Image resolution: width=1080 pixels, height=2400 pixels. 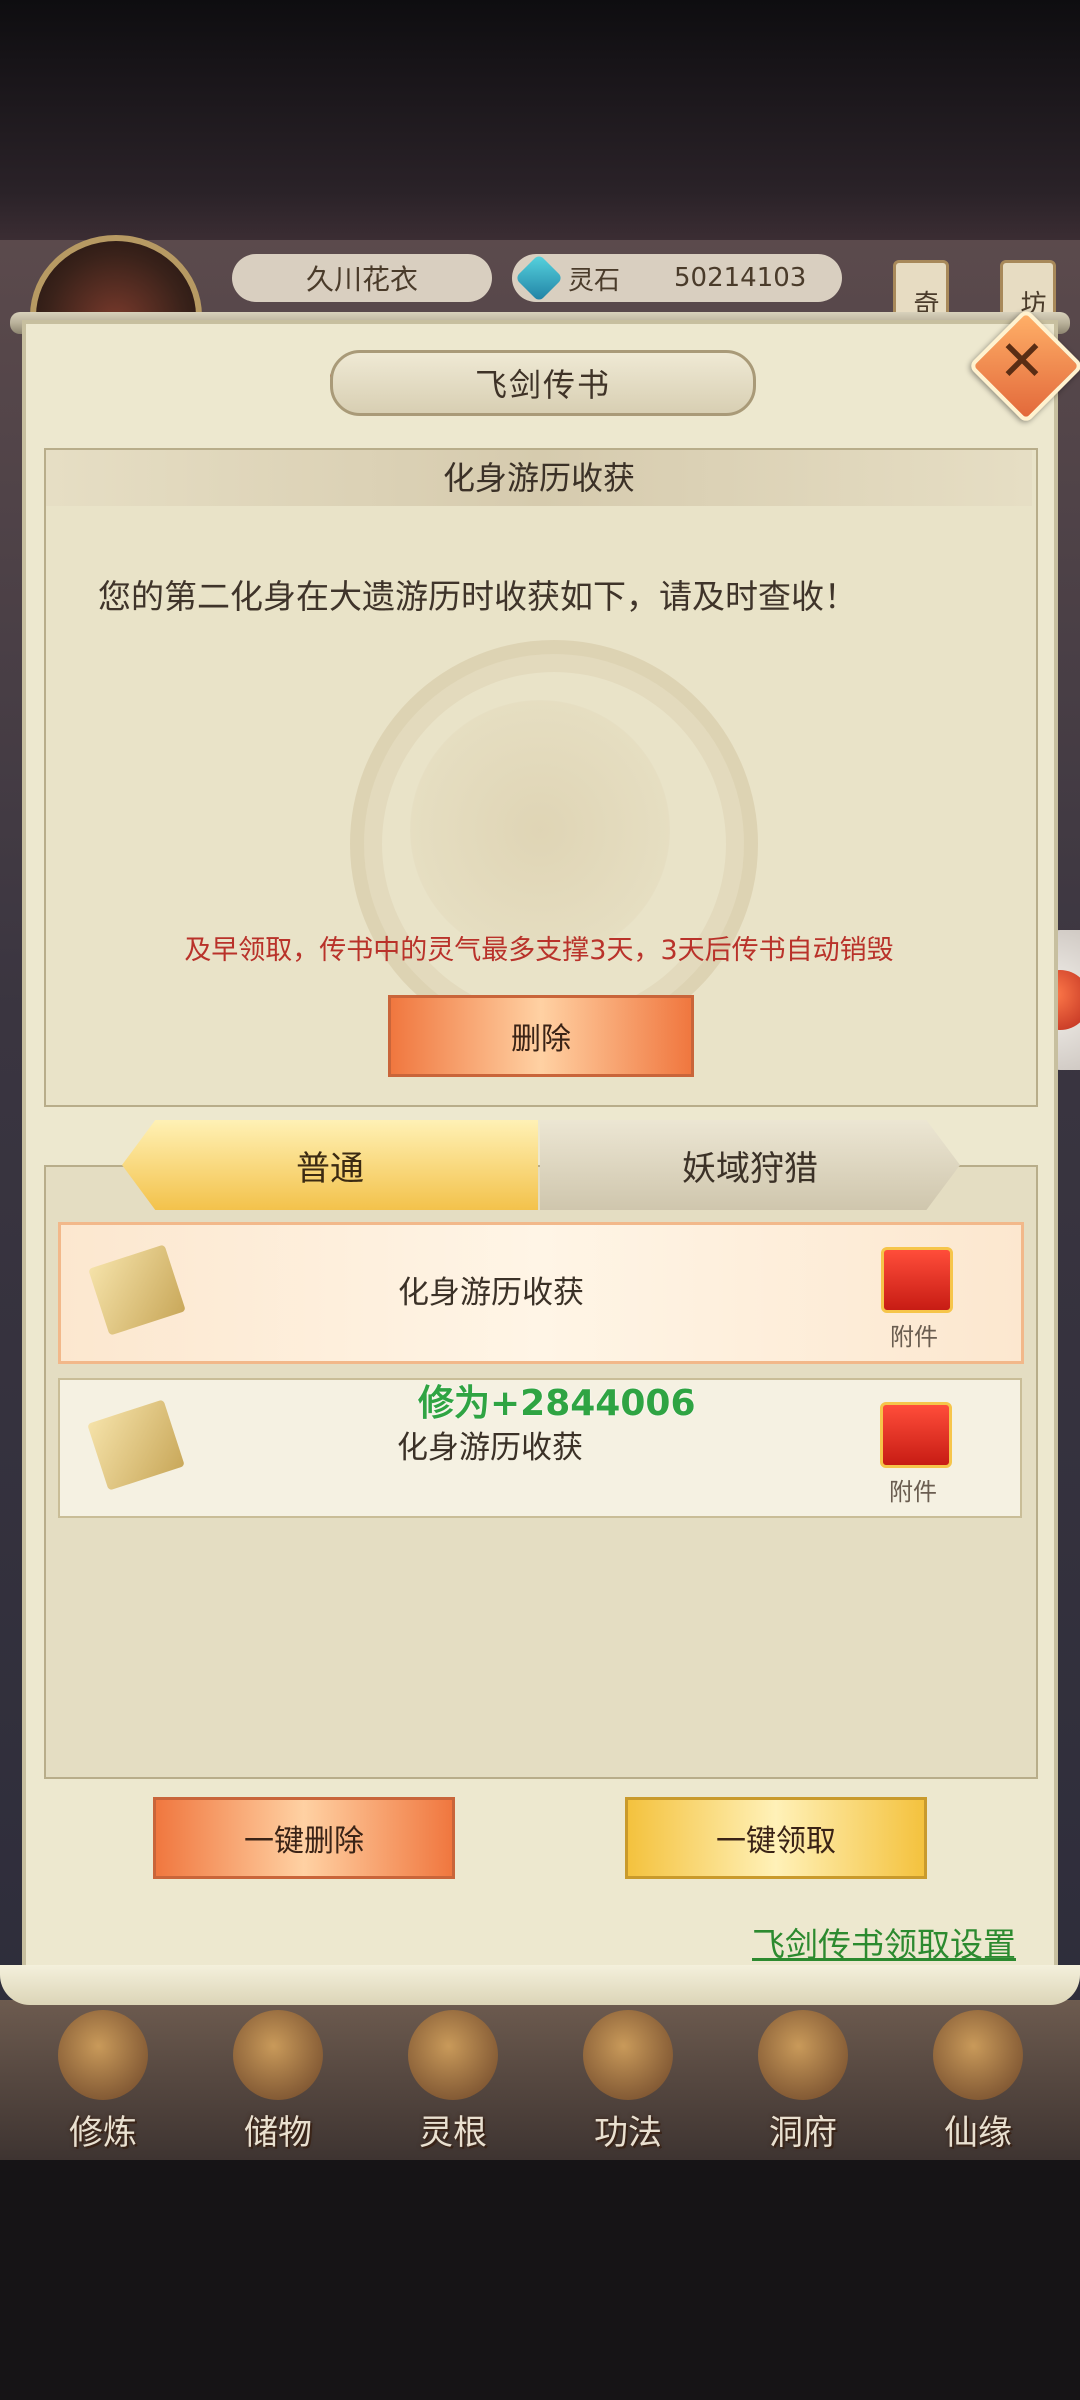 What do you see at coordinates (103, 2055) in the screenshot?
I see `cultivate-icon` at bounding box center [103, 2055].